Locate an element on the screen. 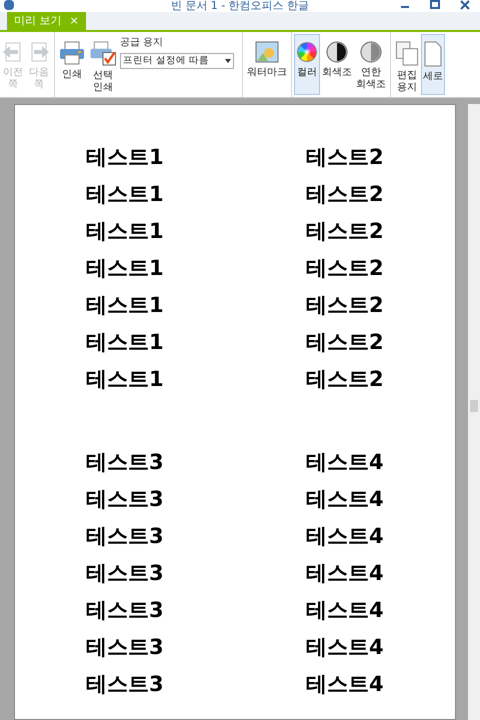 This screenshot has width=480, height=720. toolbar-button: 회색조 is located at coordinates (337, 64).